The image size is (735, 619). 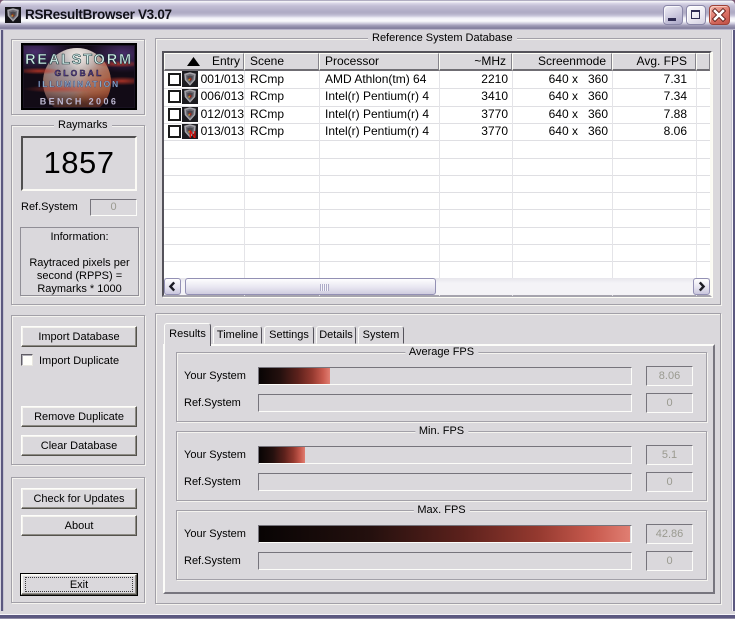 What do you see at coordinates (79, 84) in the screenshot?
I see `svg-text: ILLUMINATION` at bounding box center [79, 84].